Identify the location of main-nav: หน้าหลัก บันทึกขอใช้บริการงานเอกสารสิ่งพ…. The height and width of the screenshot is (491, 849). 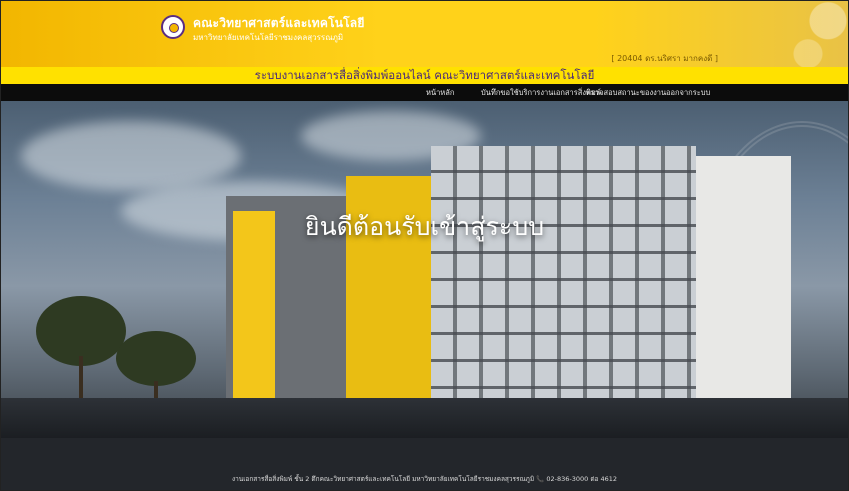
(424, 92).